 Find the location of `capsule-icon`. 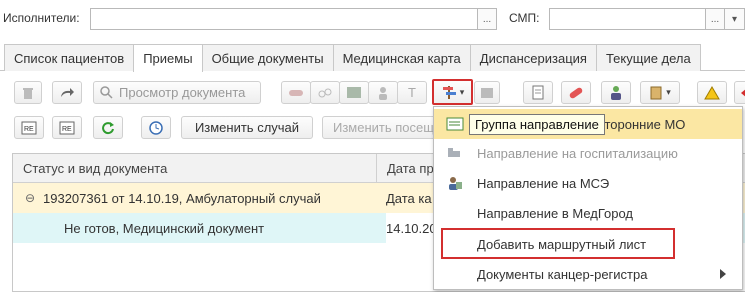

capsule-icon is located at coordinates (576, 92).